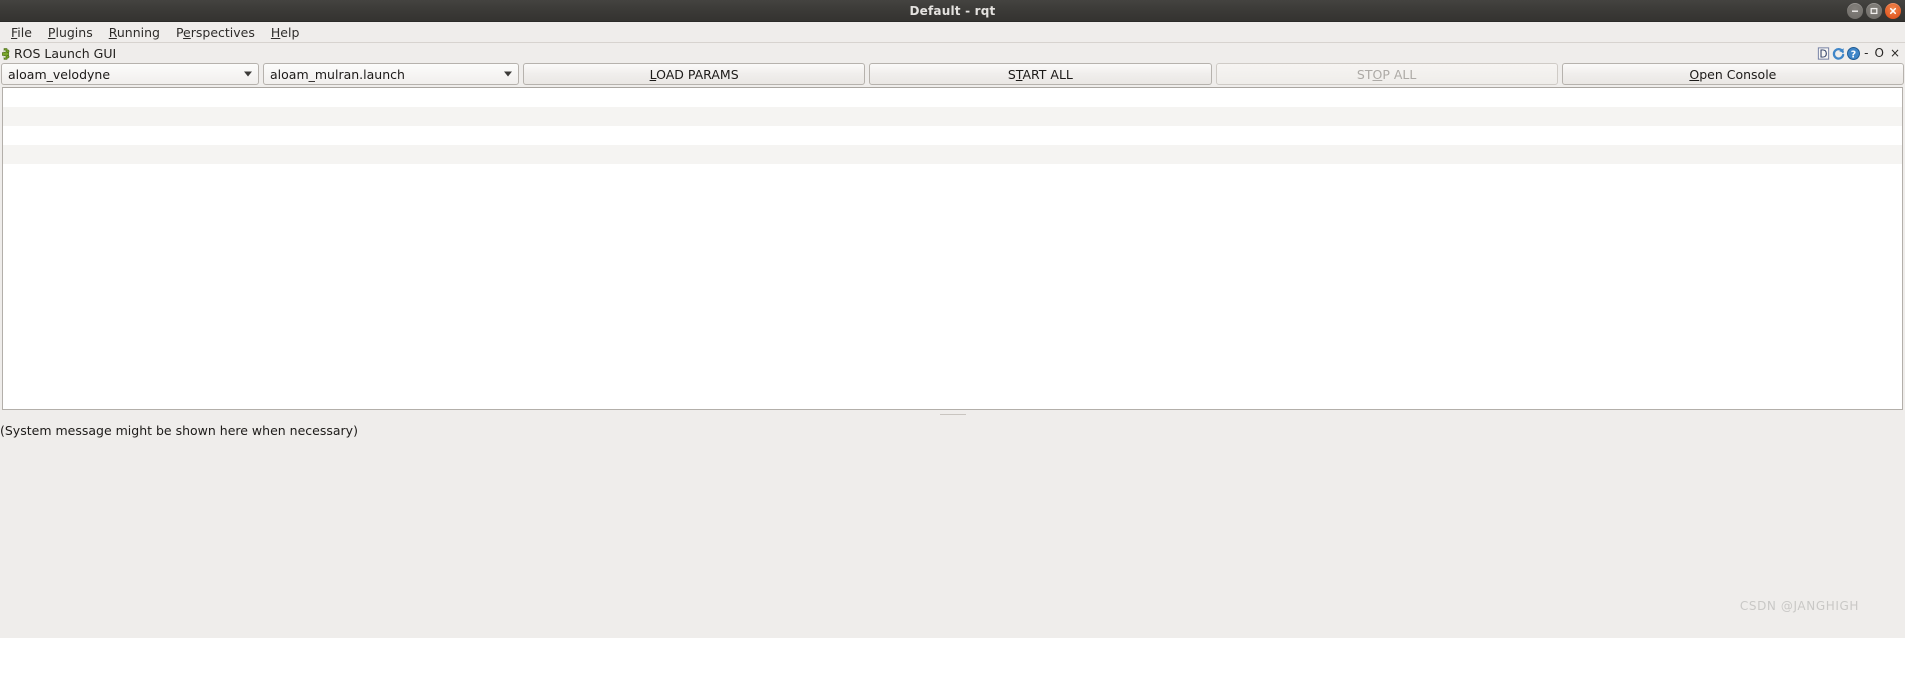 This screenshot has height=681, width=1905. I want to click on splitter-grip, so click(952, 414).